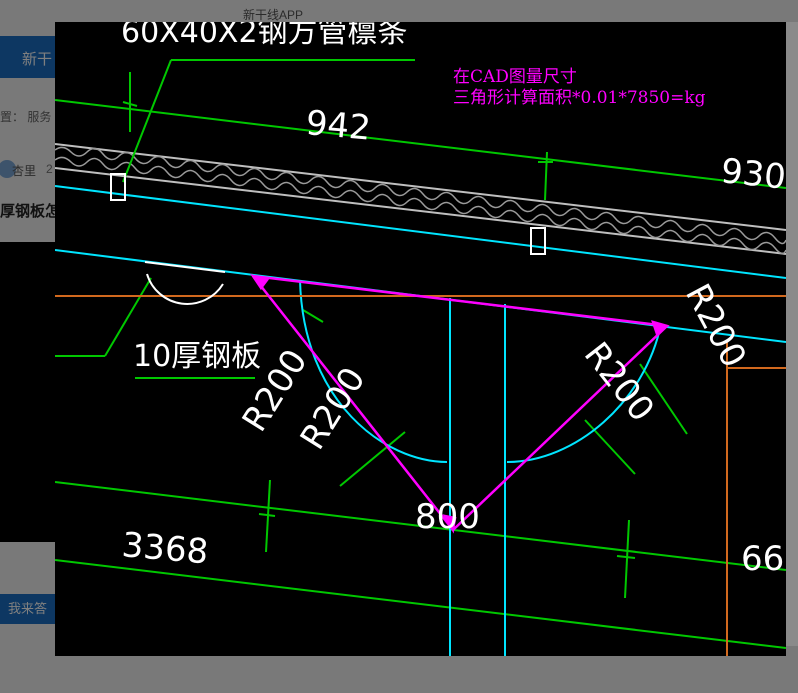  Describe the element at coordinates (264, 36) in the screenshot. I see `purlin-label: 60X40X2钢方管檩条` at that location.